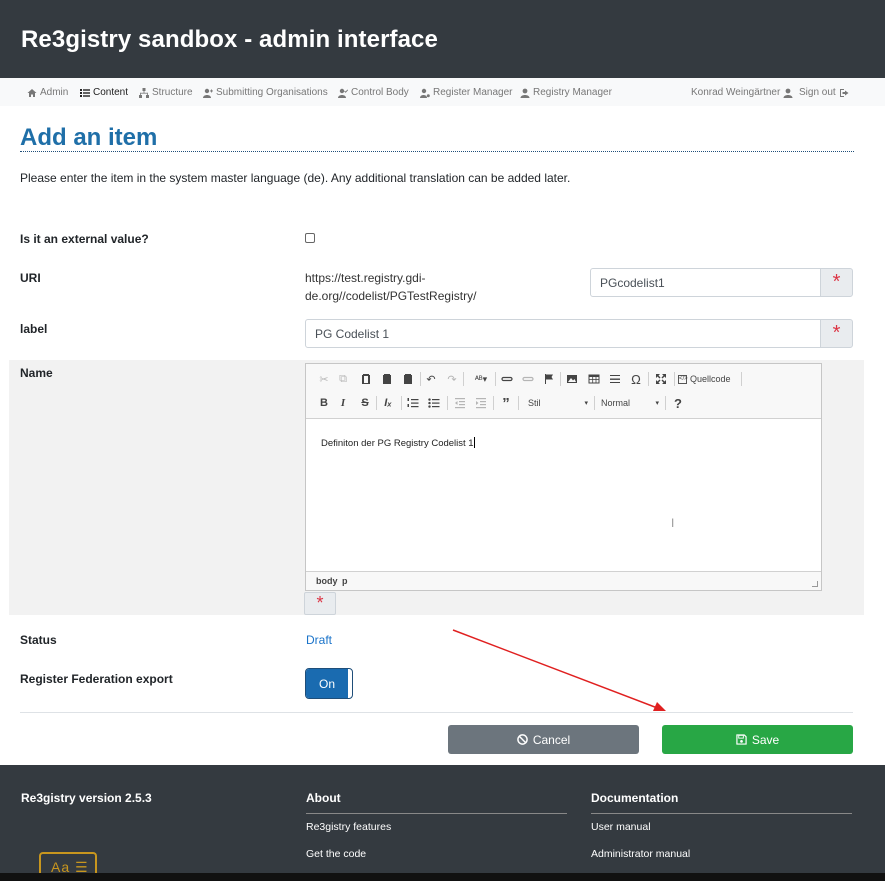  What do you see at coordinates (398, 443) in the screenshot?
I see `editor-content: Definiton der PG Registry Codelist 1` at bounding box center [398, 443].